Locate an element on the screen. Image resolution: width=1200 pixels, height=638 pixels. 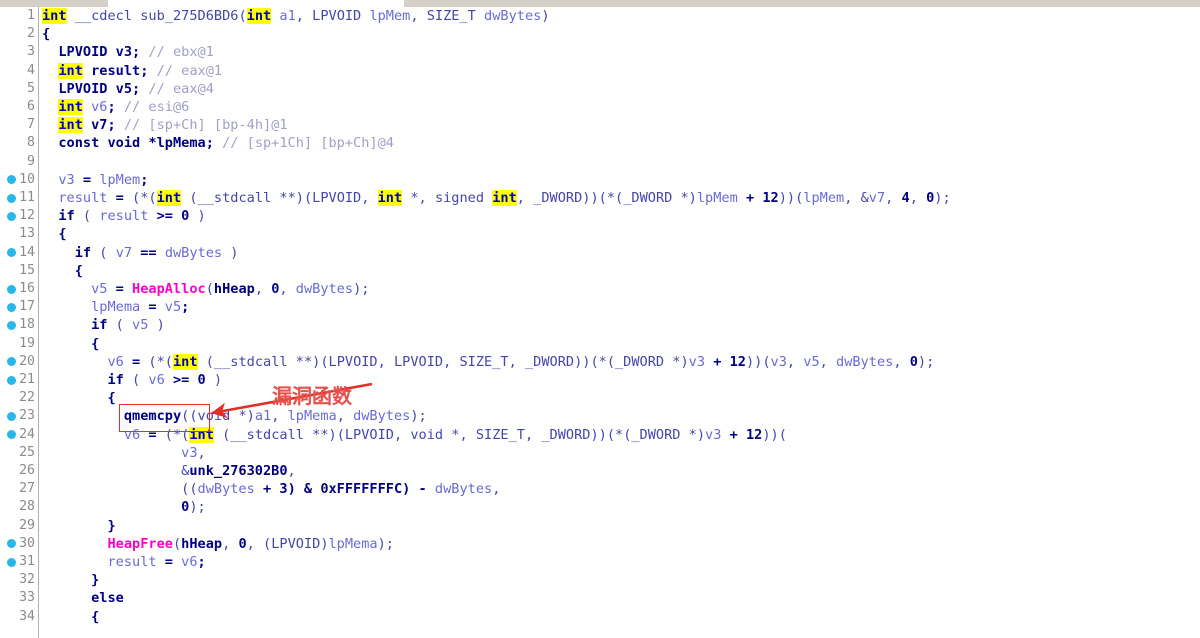
code-line: 18 if ( v5 ) is located at coordinates (600, 325).